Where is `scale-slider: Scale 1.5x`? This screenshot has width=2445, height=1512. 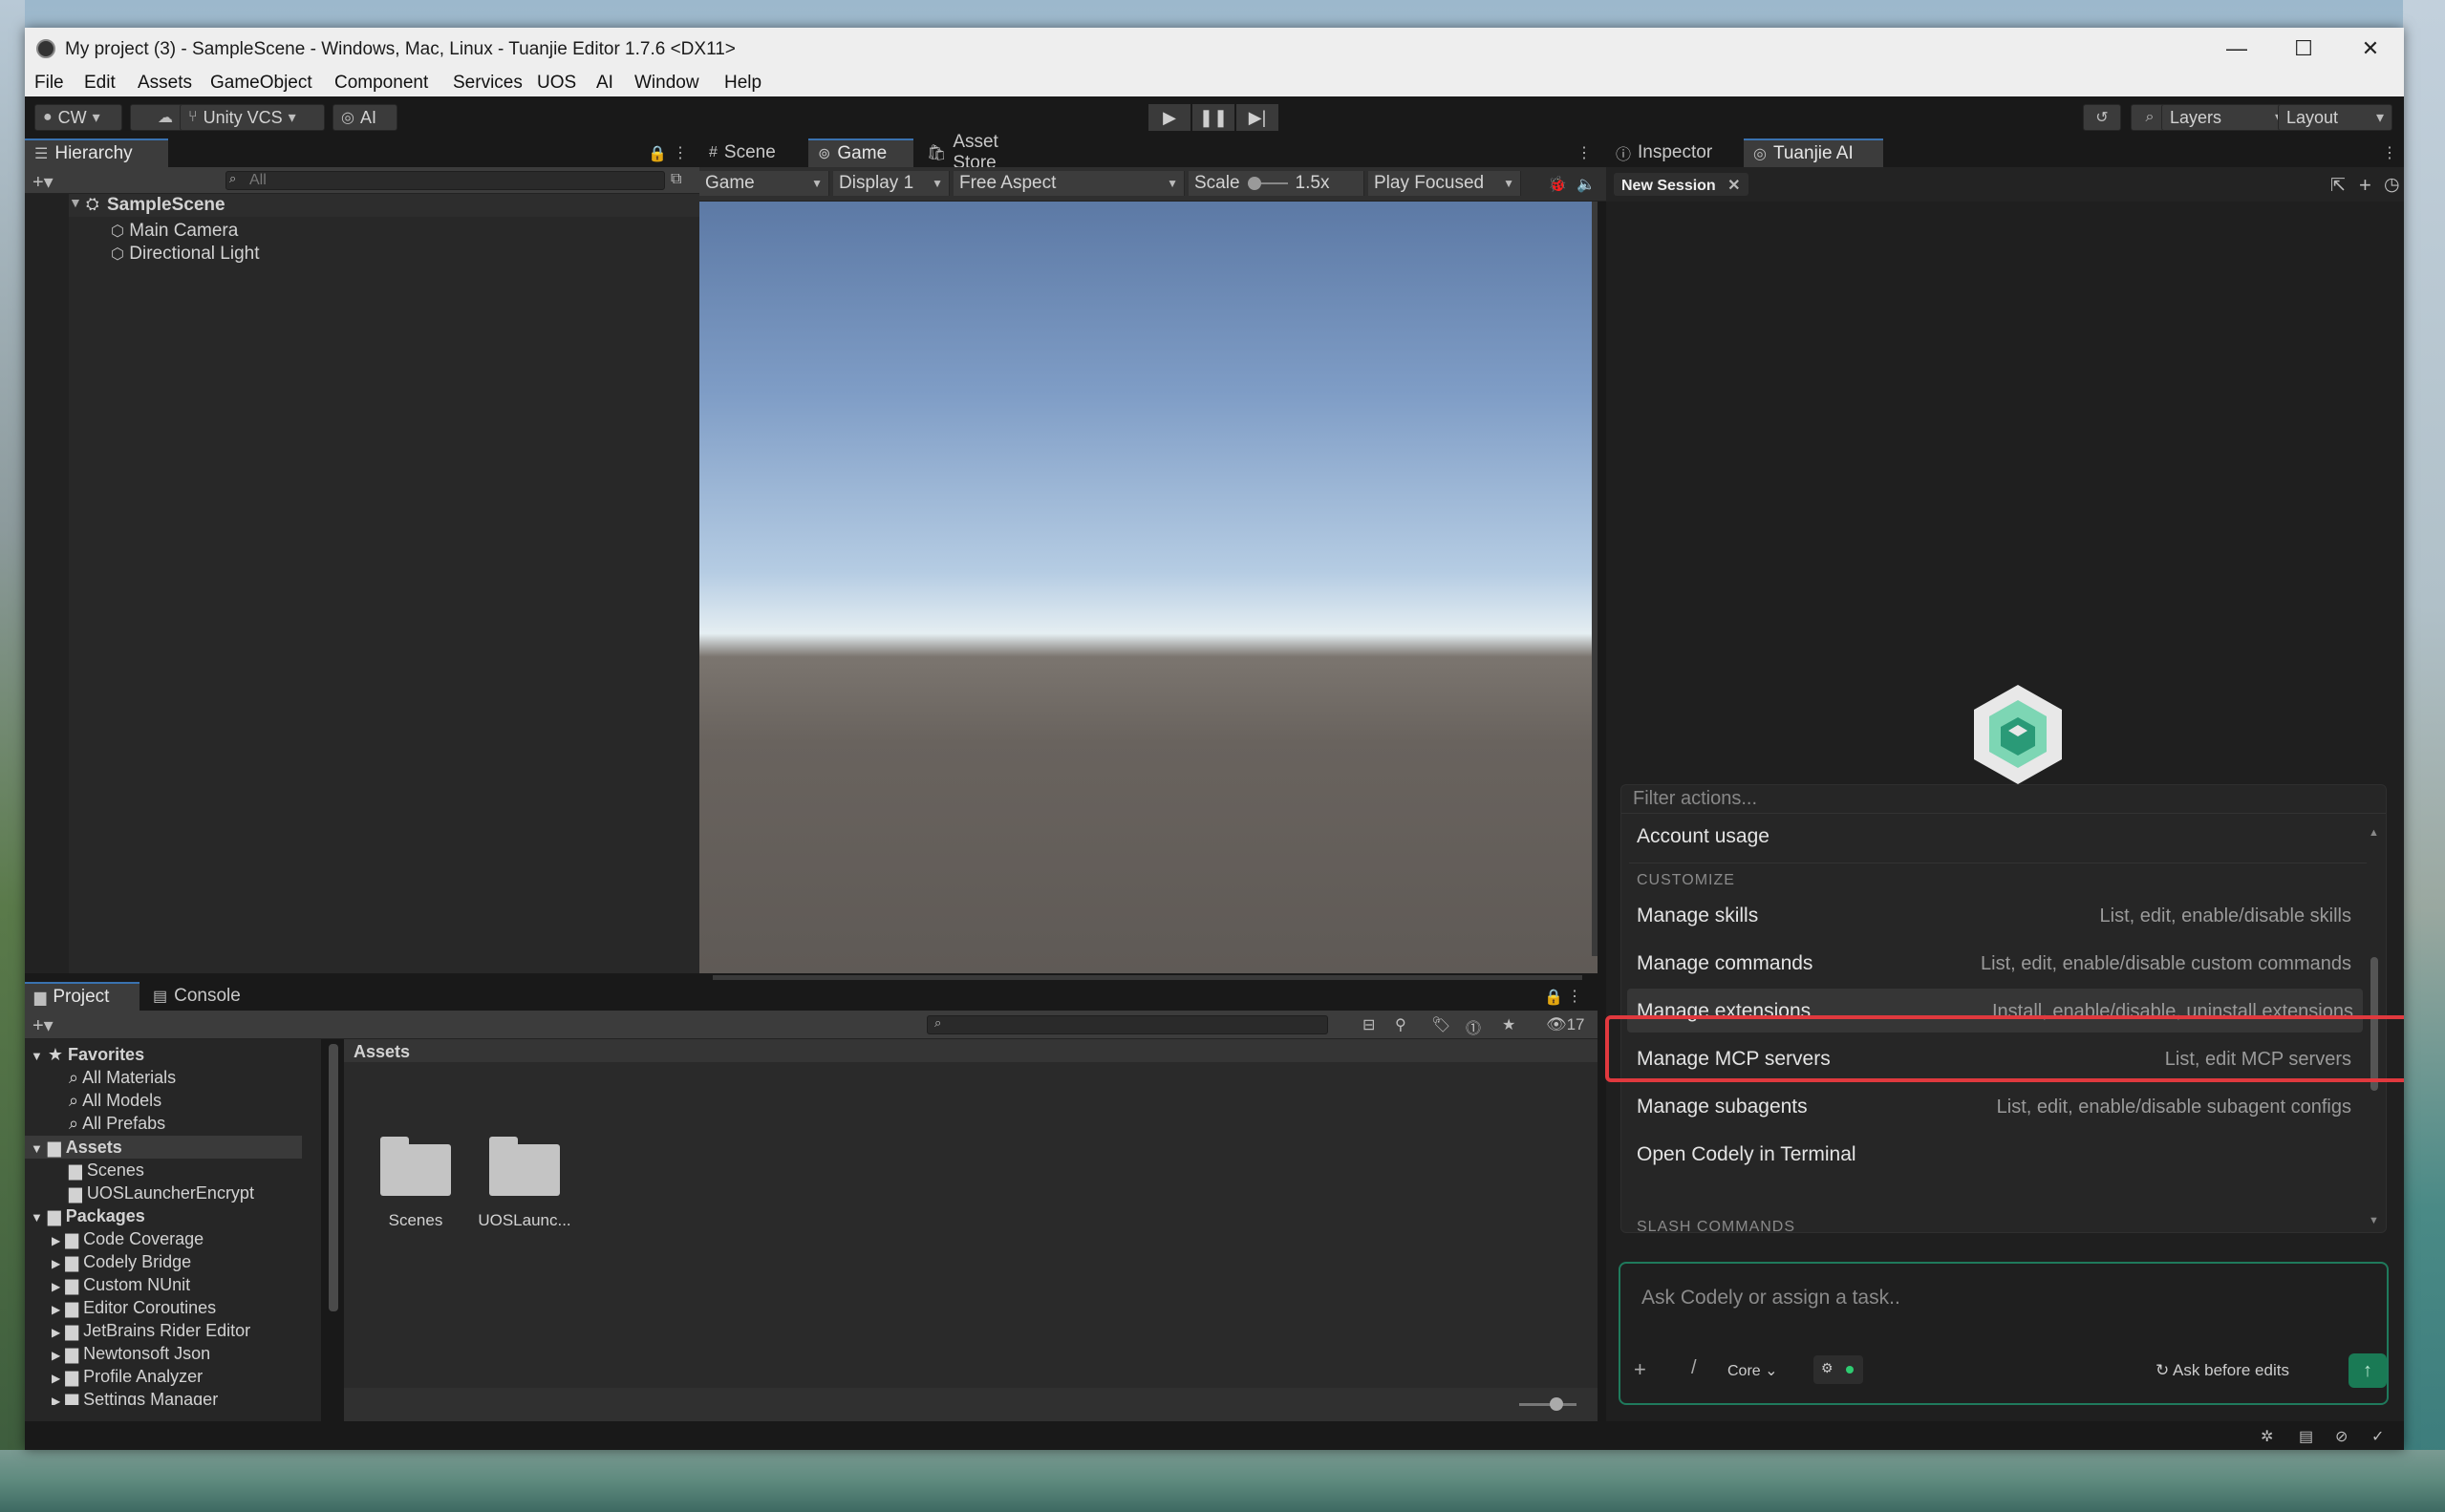
scale-slider: Scale 1.5x is located at coordinates (1276, 183).